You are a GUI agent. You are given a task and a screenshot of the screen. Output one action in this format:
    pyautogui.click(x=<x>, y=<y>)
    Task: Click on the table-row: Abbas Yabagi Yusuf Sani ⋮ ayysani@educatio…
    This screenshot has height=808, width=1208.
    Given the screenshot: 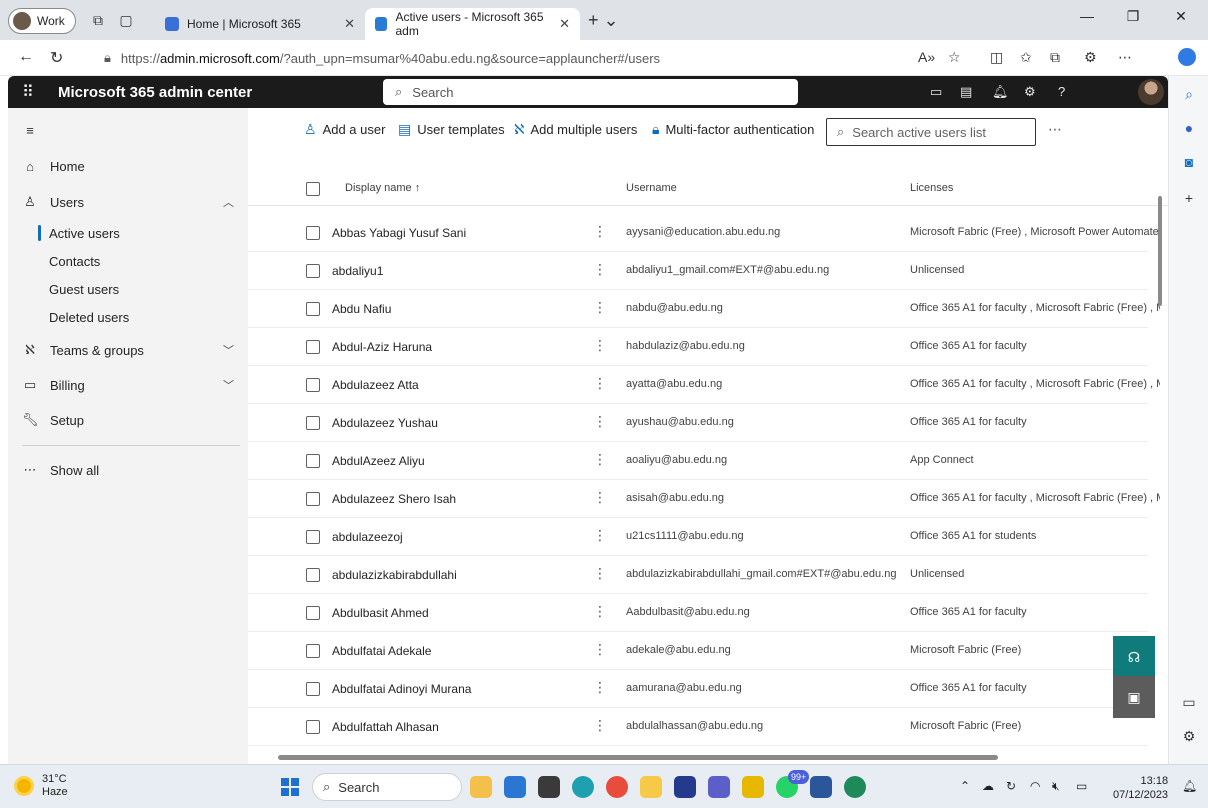 What is the action you would take?
    pyautogui.click(x=704, y=233)
    